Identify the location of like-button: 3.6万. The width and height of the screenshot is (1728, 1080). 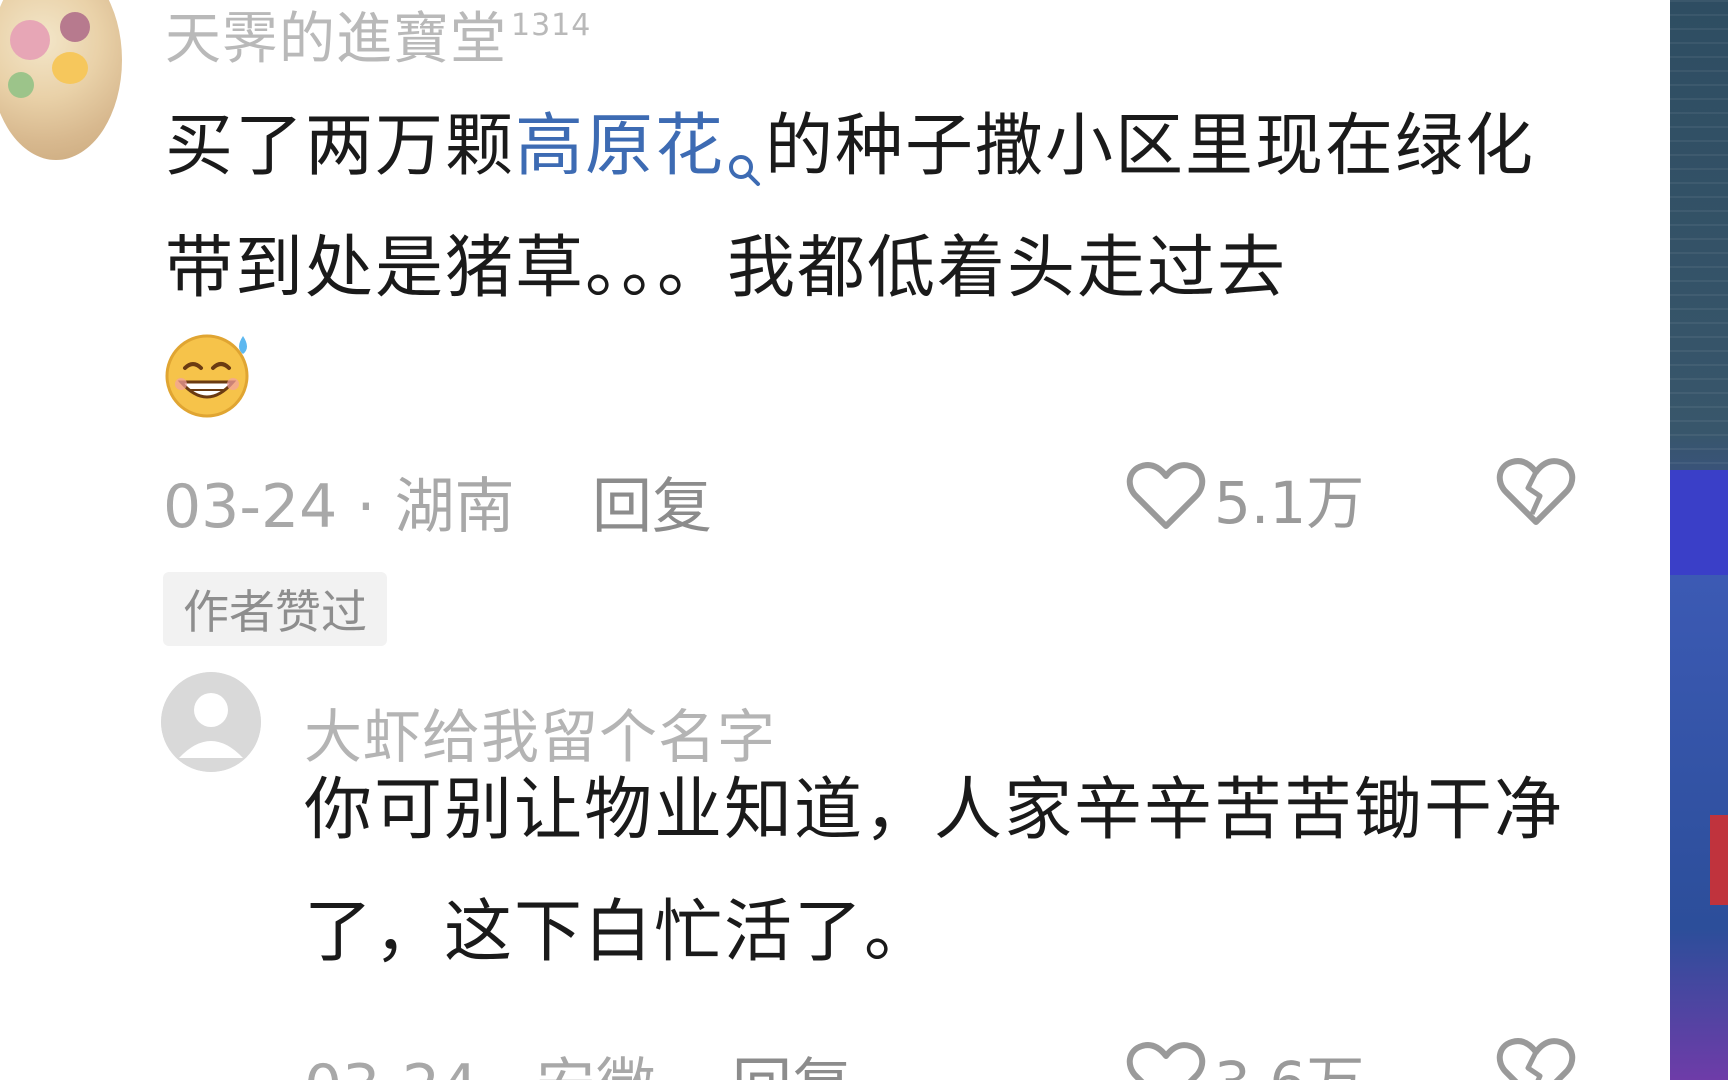
(1245, 1058).